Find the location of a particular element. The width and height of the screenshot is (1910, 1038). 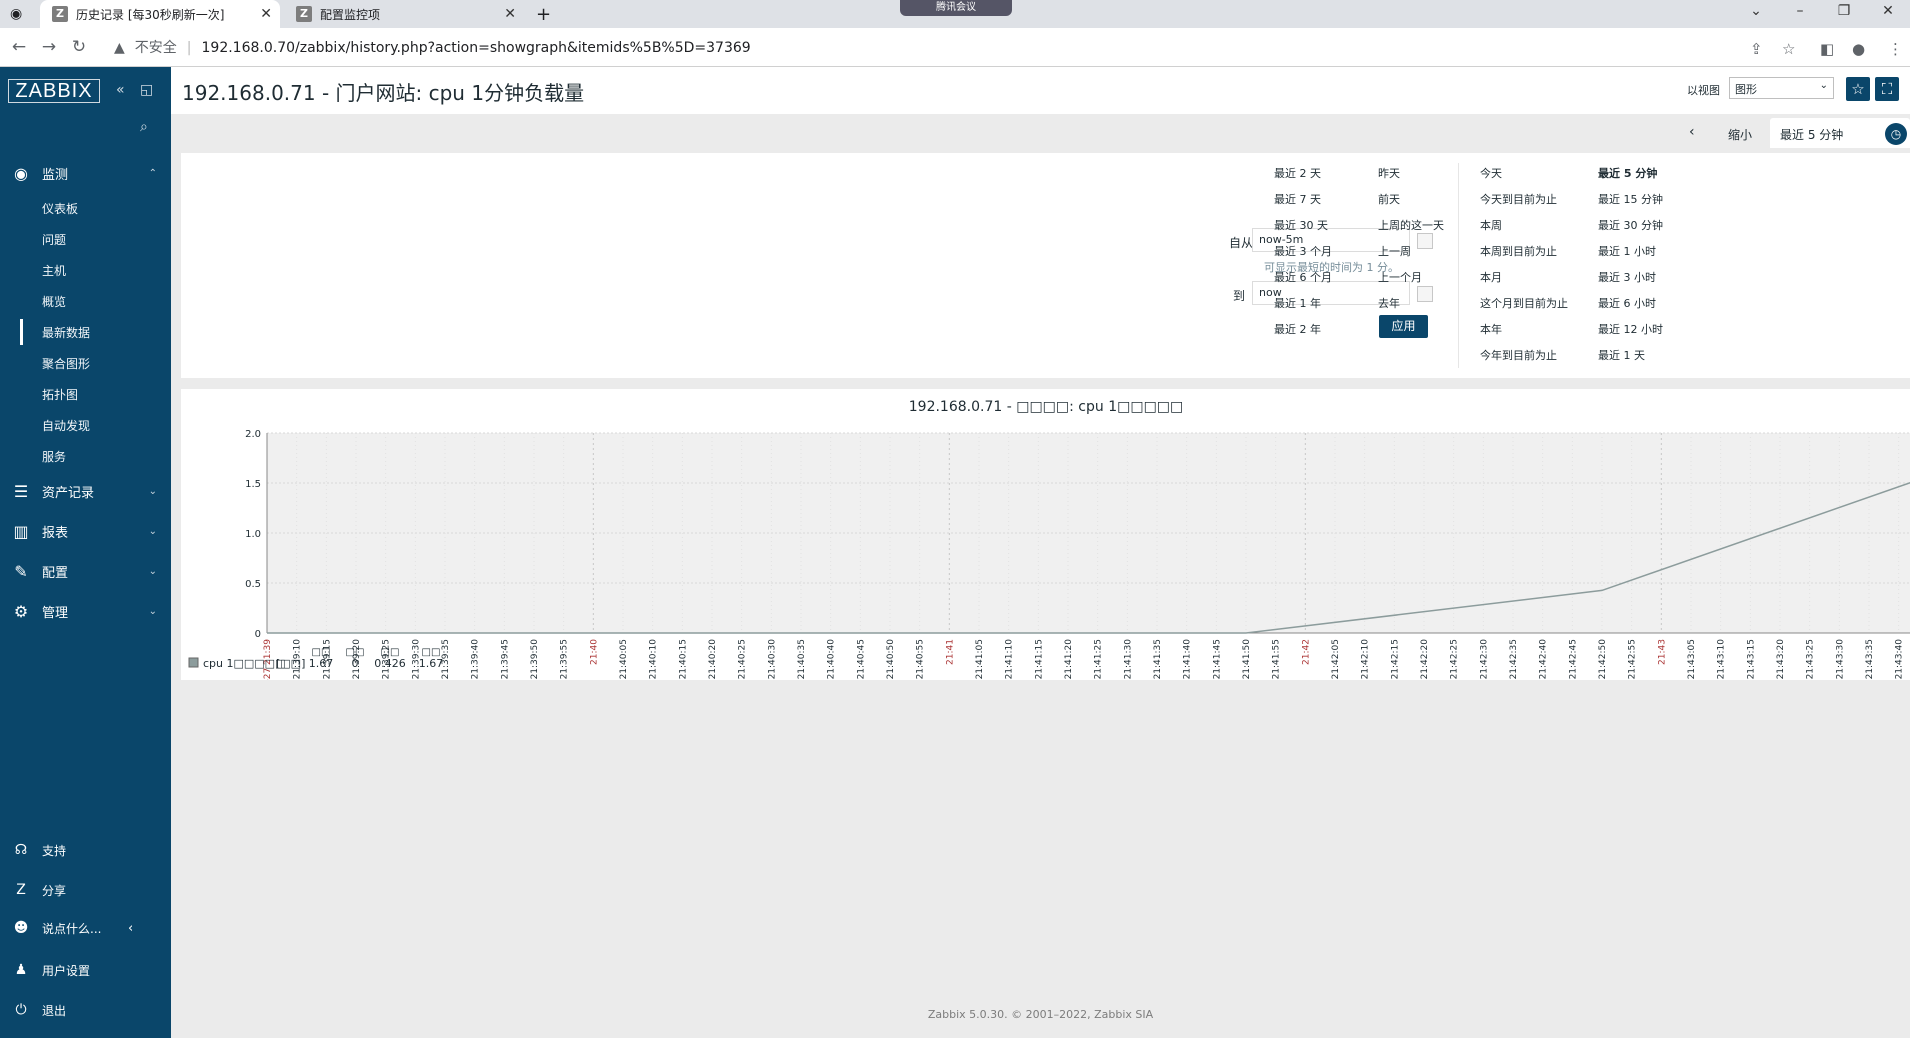

x-tick-label: 21:40 is located at coordinates (594, 652).